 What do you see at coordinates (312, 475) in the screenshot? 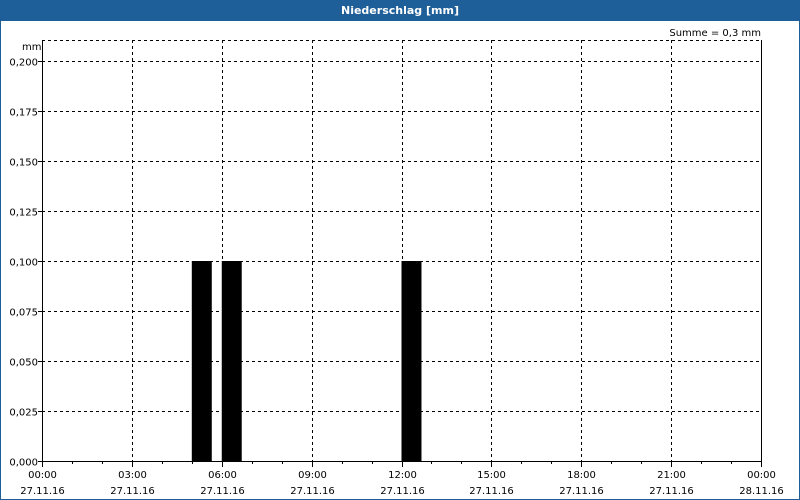
I see `x-tick-time: 09:00` at bounding box center [312, 475].